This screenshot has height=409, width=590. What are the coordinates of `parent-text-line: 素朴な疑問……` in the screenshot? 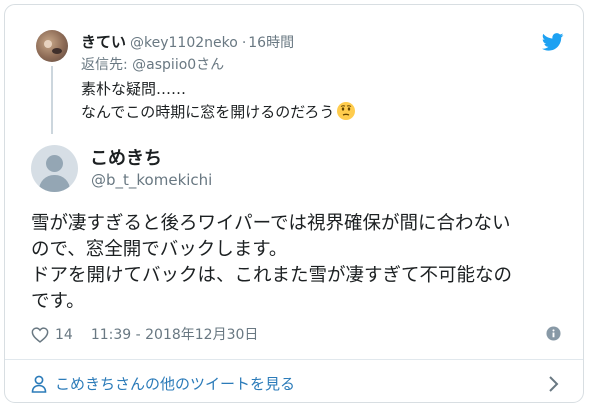 It's located at (134, 89).